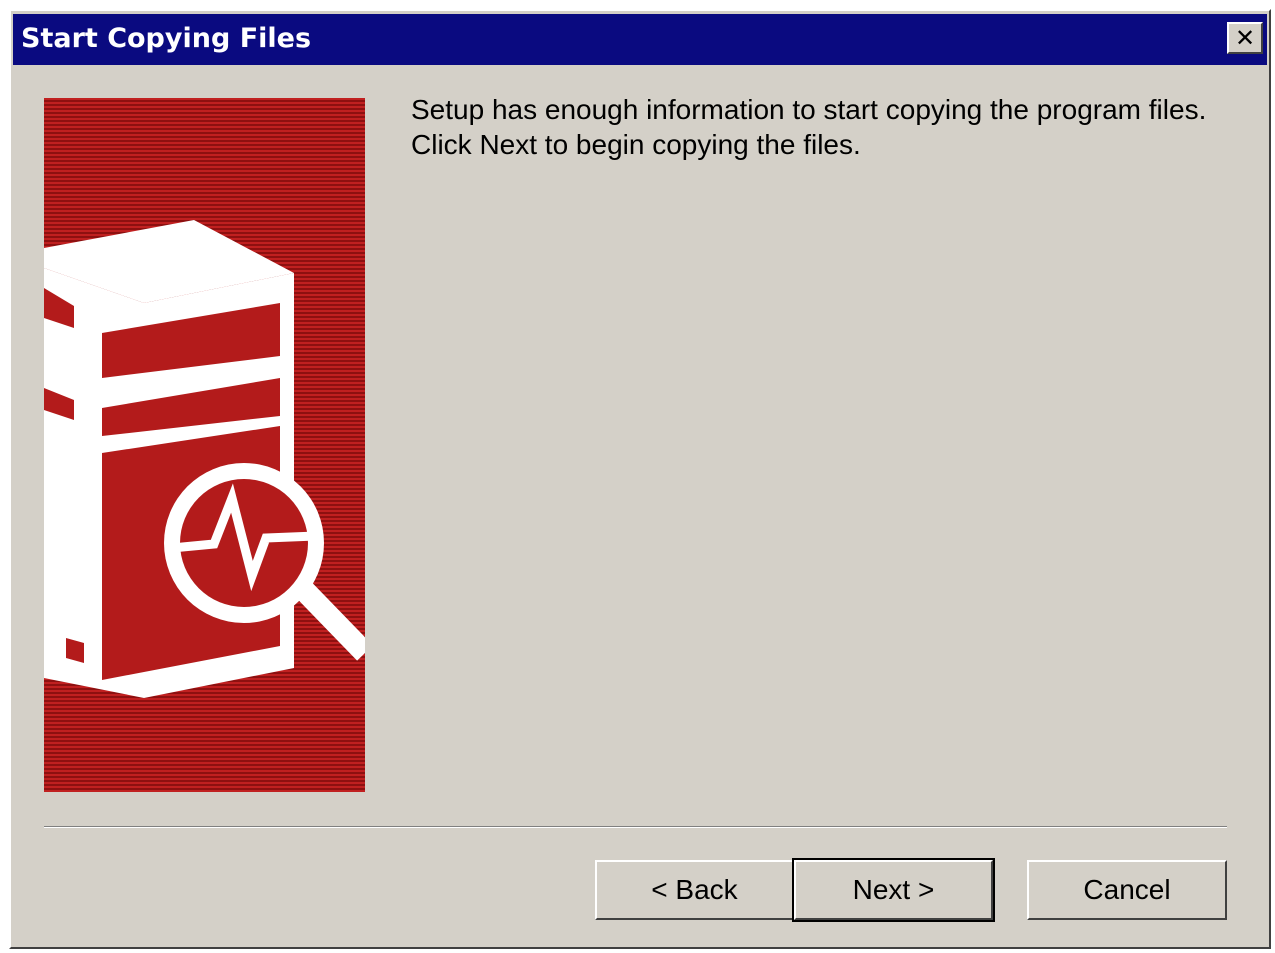 The height and width of the screenshot is (953, 1275). What do you see at coordinates (636, 144) in the screenshot?
I see `instruction-line-2: Click Next to begin copying the files.` at bounding box center [636, 144].